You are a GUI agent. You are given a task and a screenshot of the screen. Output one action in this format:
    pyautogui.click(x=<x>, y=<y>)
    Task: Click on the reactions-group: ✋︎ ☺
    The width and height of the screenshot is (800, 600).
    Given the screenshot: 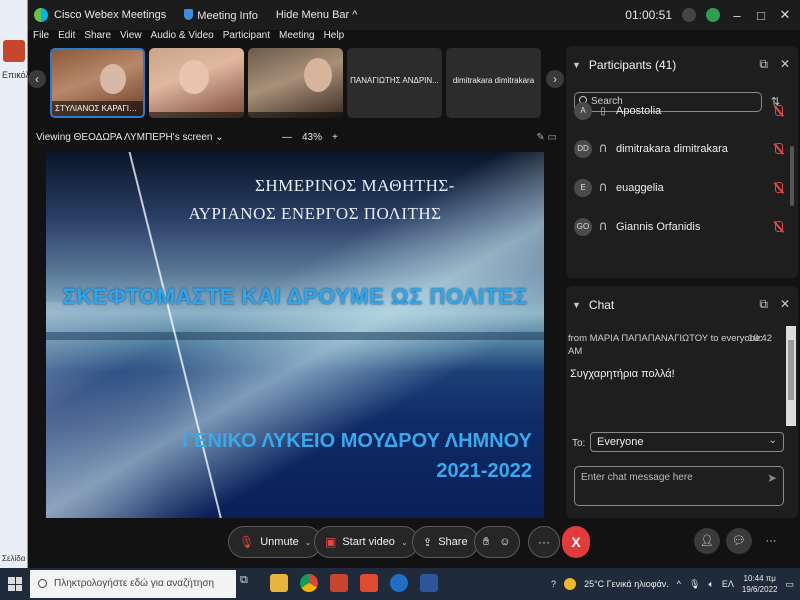 What is the action you would take?
    pyautogui.click(x=497, y=542)
    